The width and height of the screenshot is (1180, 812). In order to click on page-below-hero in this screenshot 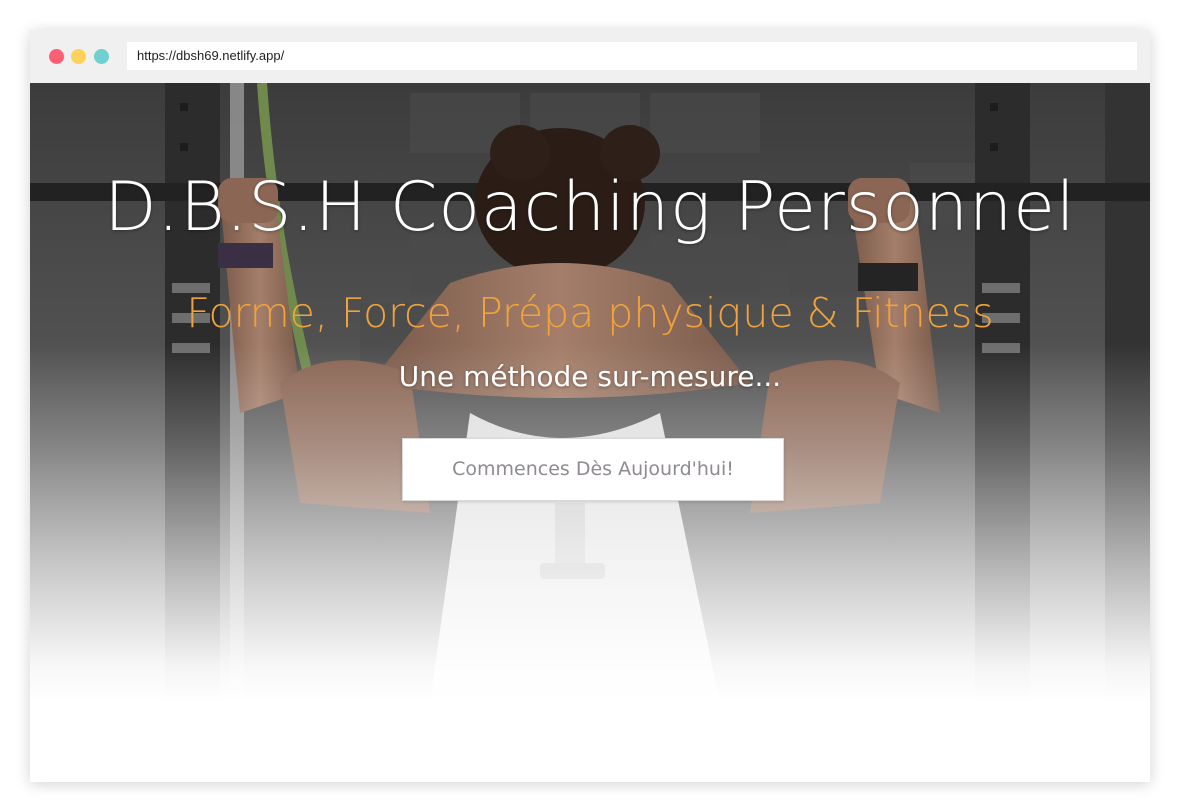, I will do `click(590, 742)`.